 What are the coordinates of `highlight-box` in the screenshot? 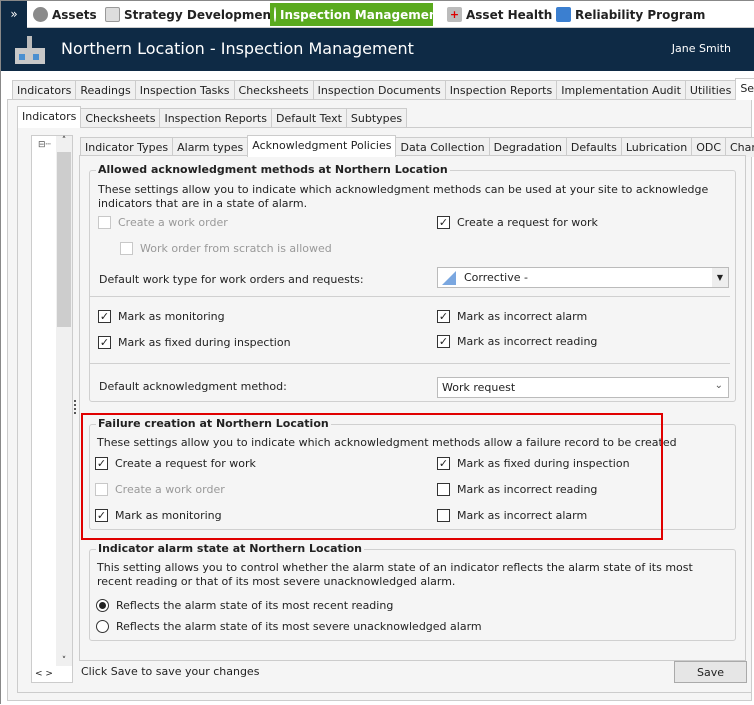 It's located at (372, 476).